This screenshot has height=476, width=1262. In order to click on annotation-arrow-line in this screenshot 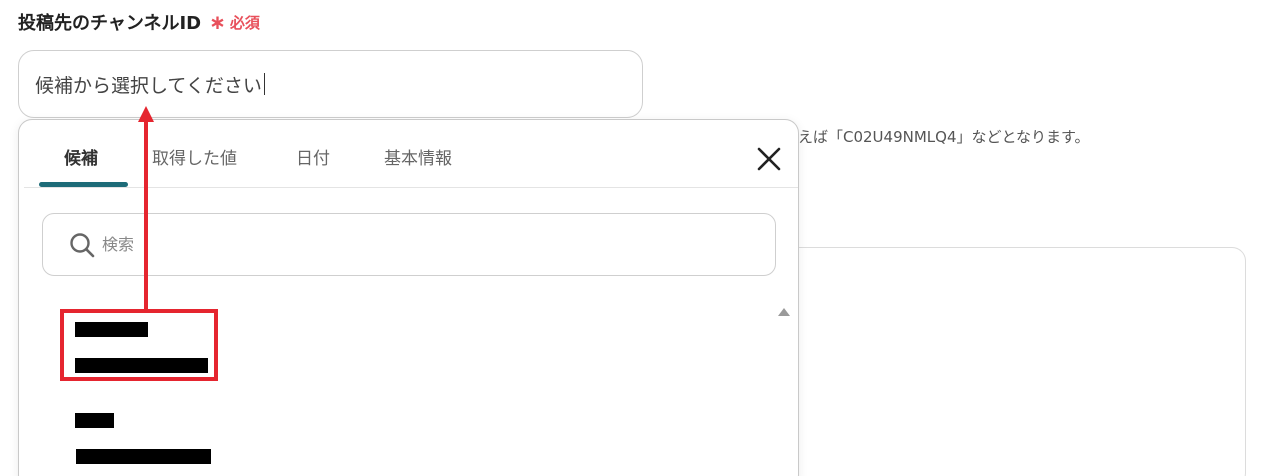, I will do `click(146, 215)`.